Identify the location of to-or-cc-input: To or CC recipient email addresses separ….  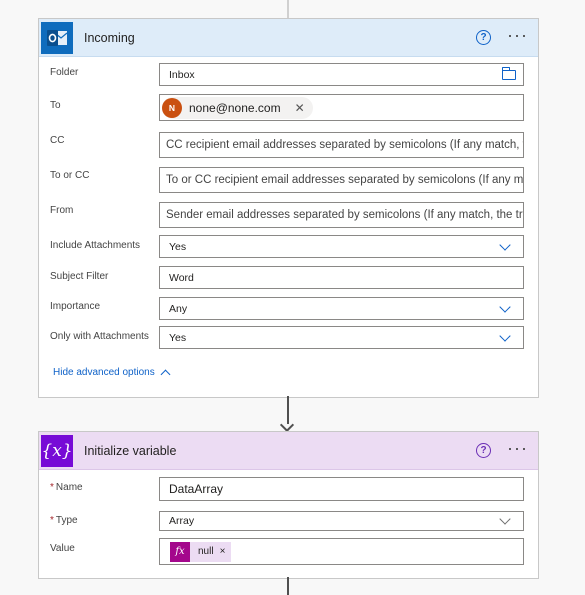
(341, 180).